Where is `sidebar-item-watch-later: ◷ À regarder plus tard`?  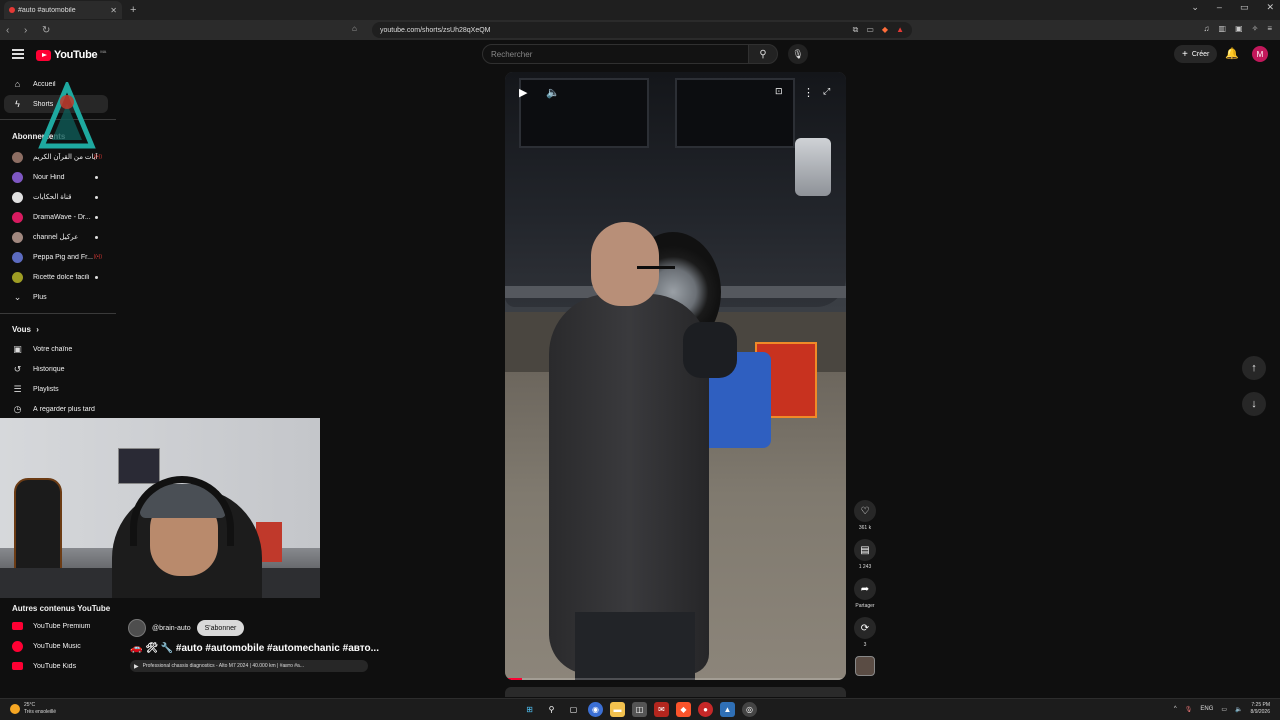 sidebar-item-watch-later: ◷ À regarder plus tard is located at coordinates (56, 409).